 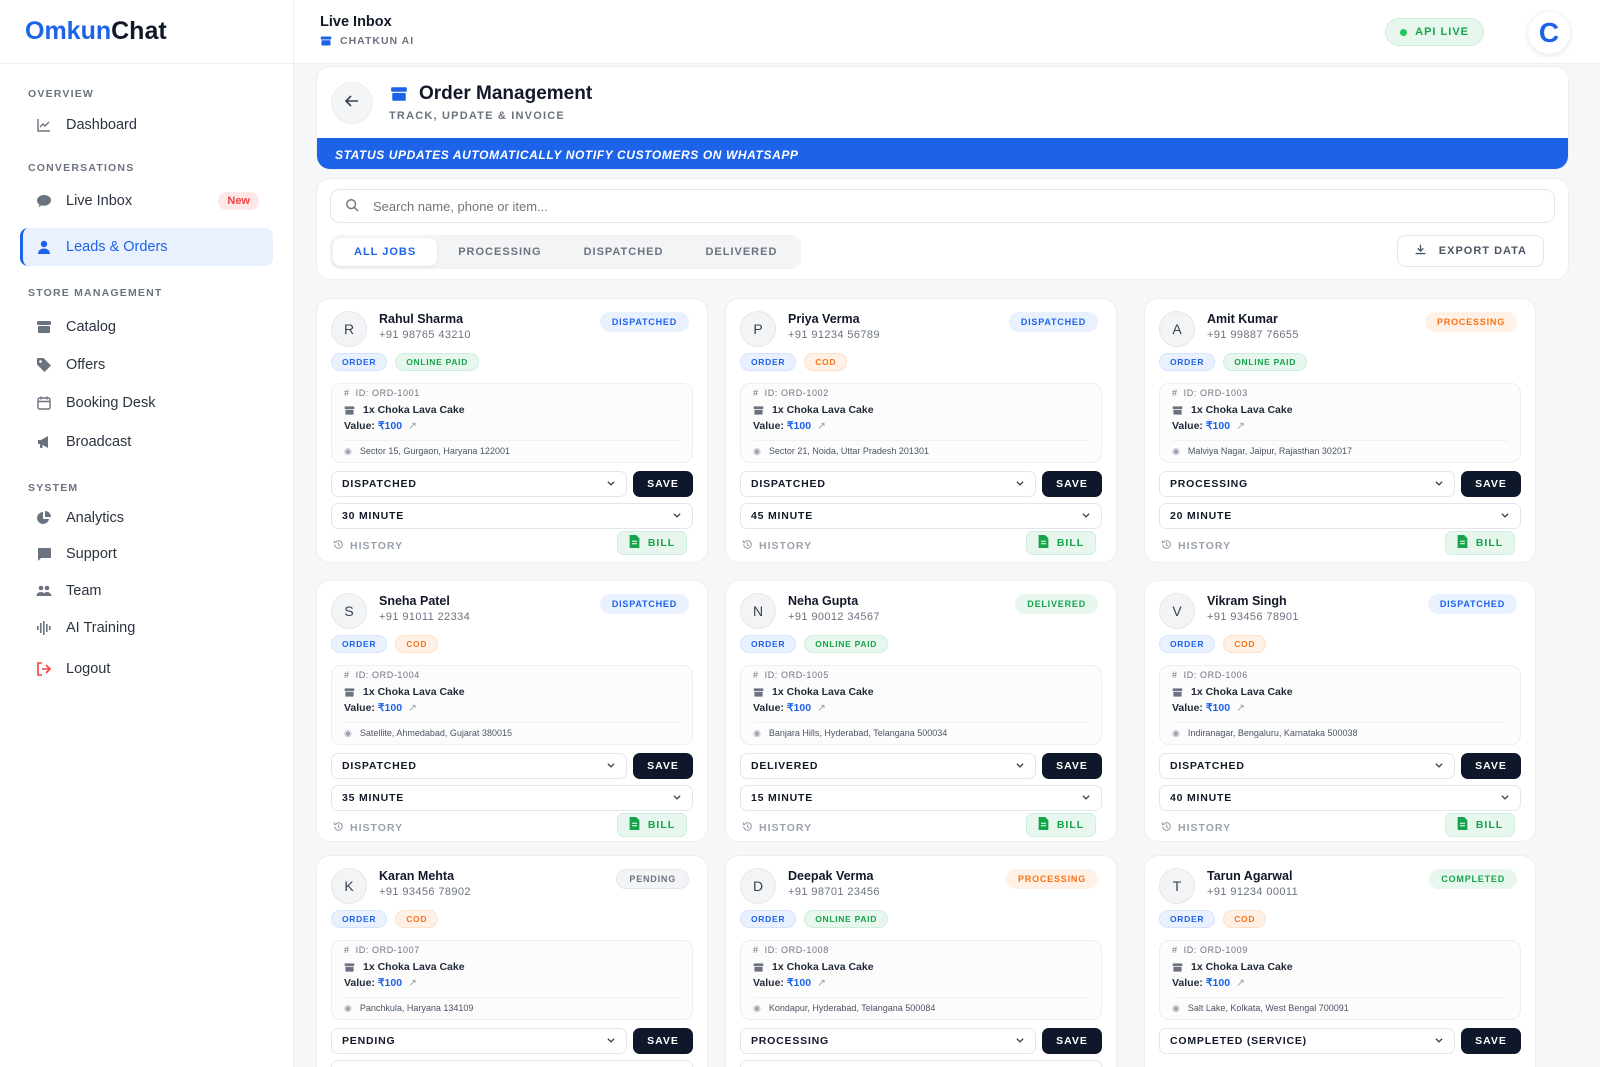 I want to click on eta-select: 20 MINUTE, so click(x=1340, y=516).